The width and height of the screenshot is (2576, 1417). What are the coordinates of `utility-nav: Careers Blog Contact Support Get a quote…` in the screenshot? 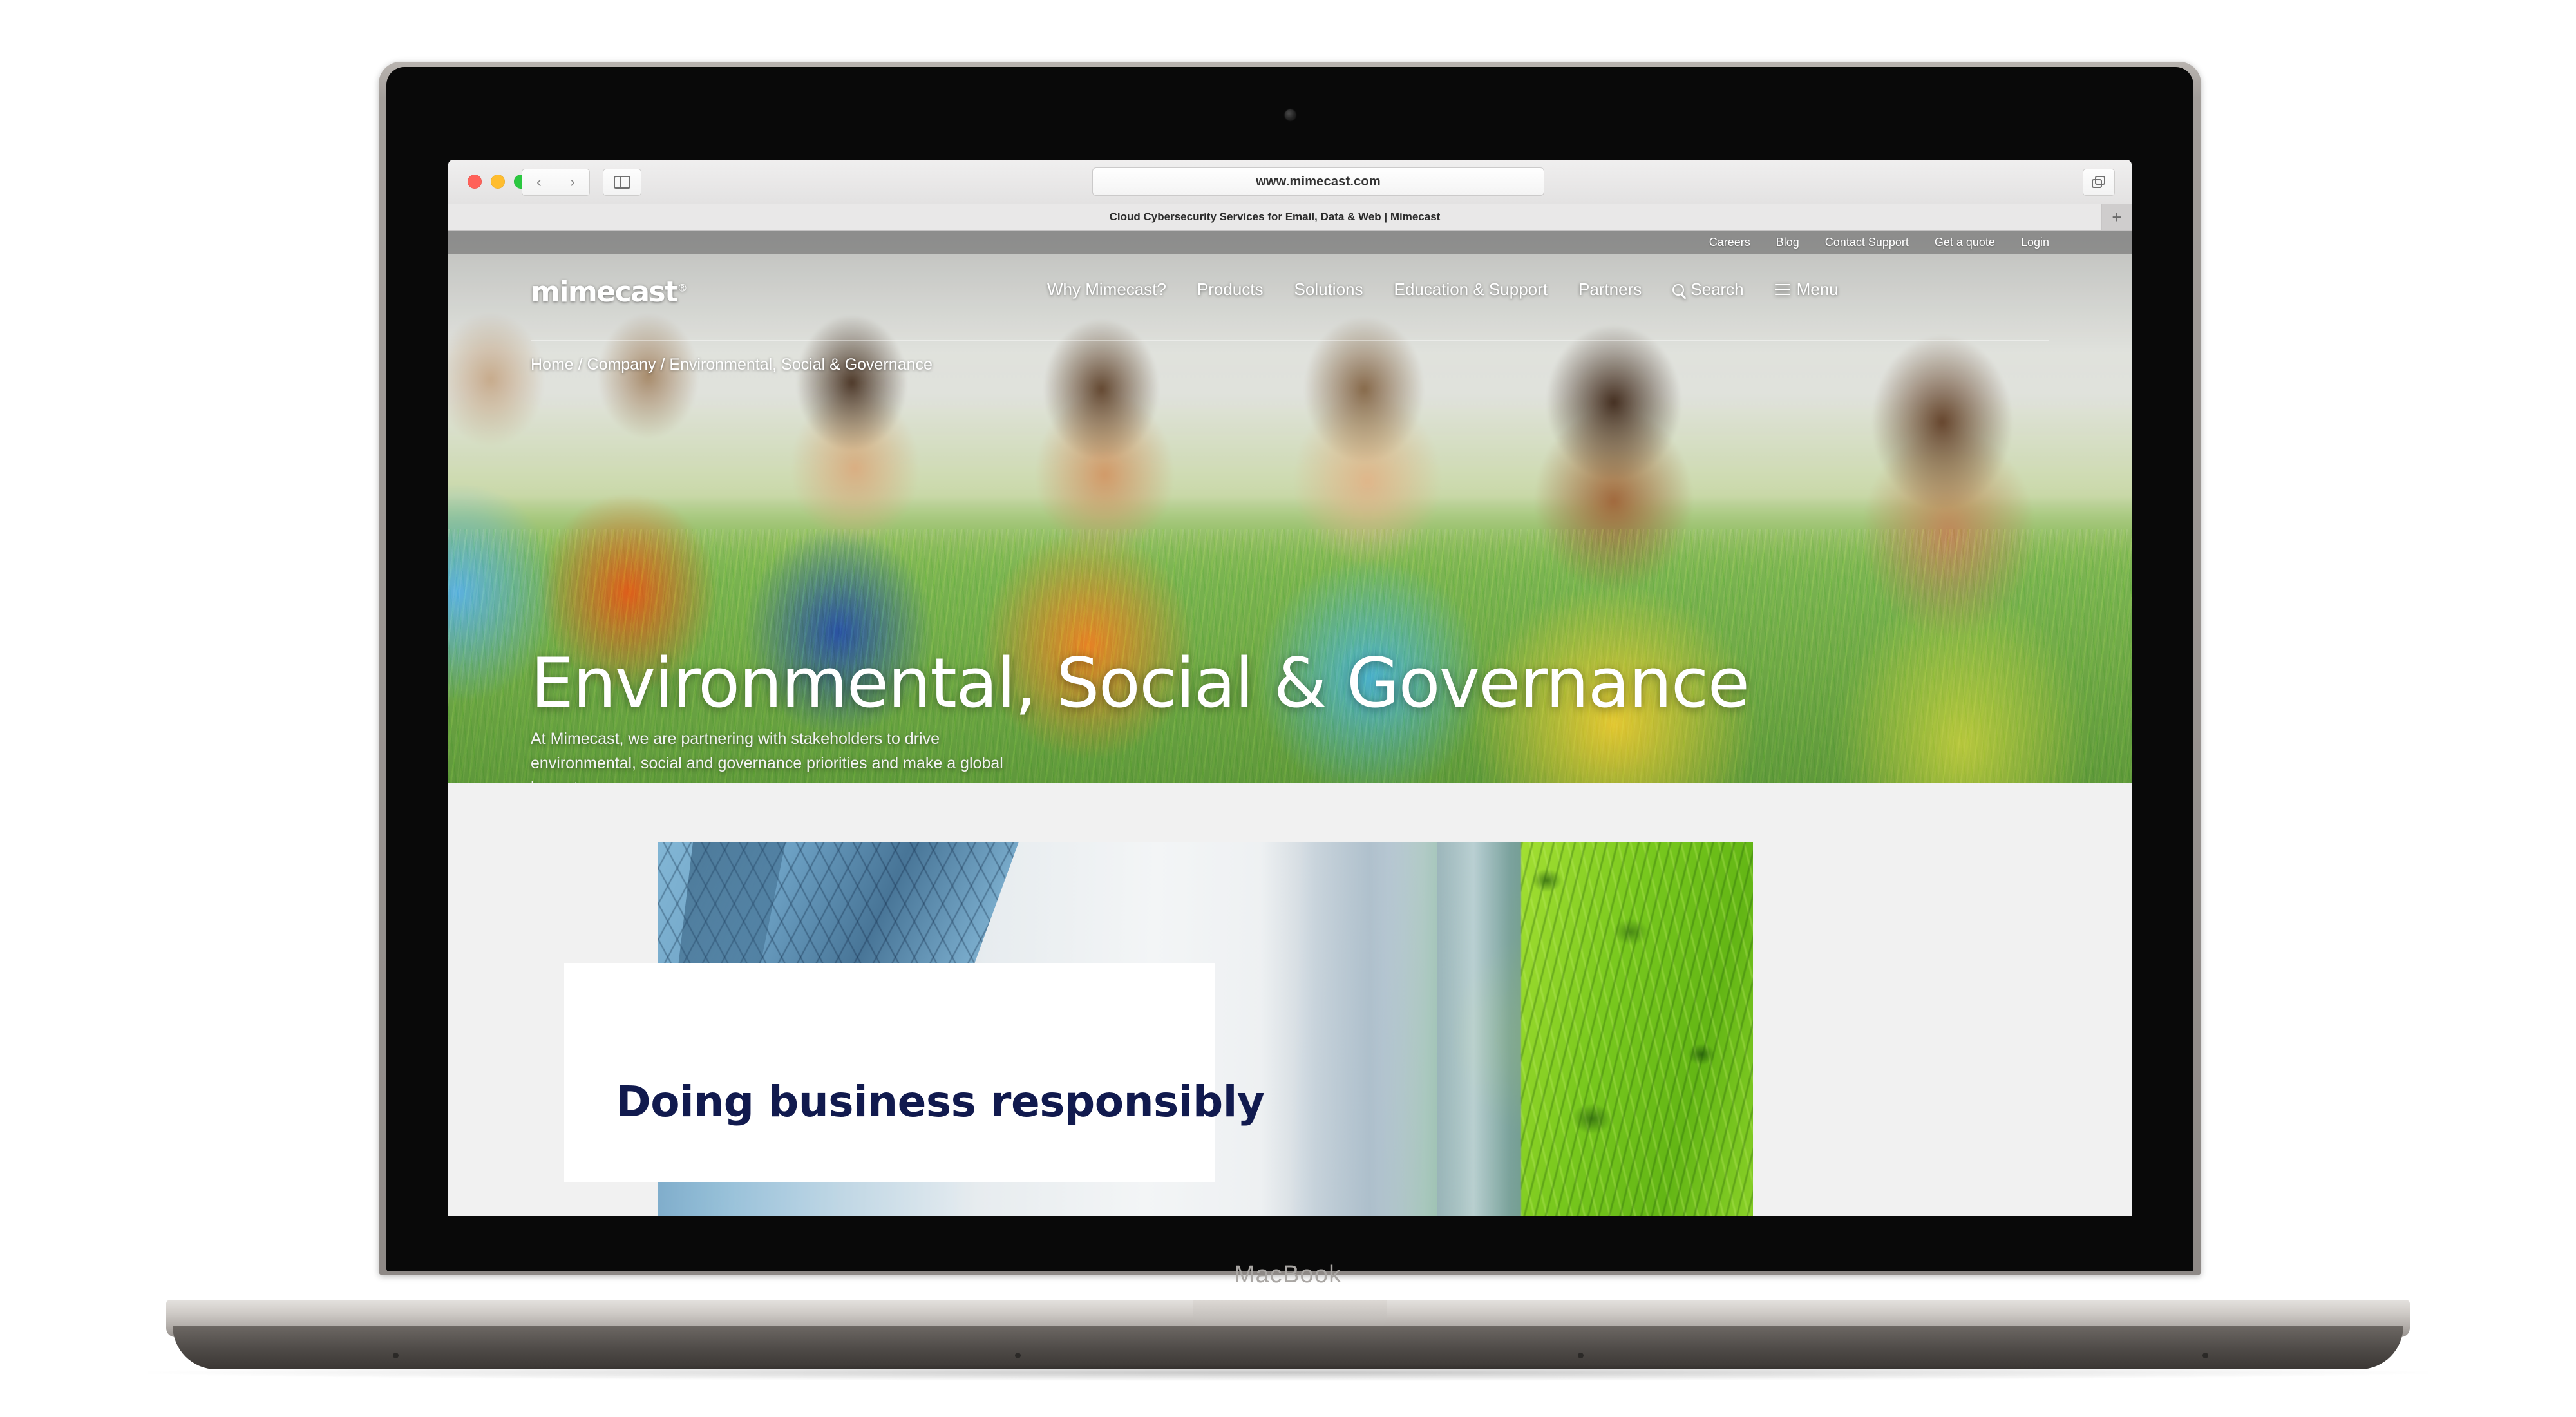 It's located at (1290, 242).